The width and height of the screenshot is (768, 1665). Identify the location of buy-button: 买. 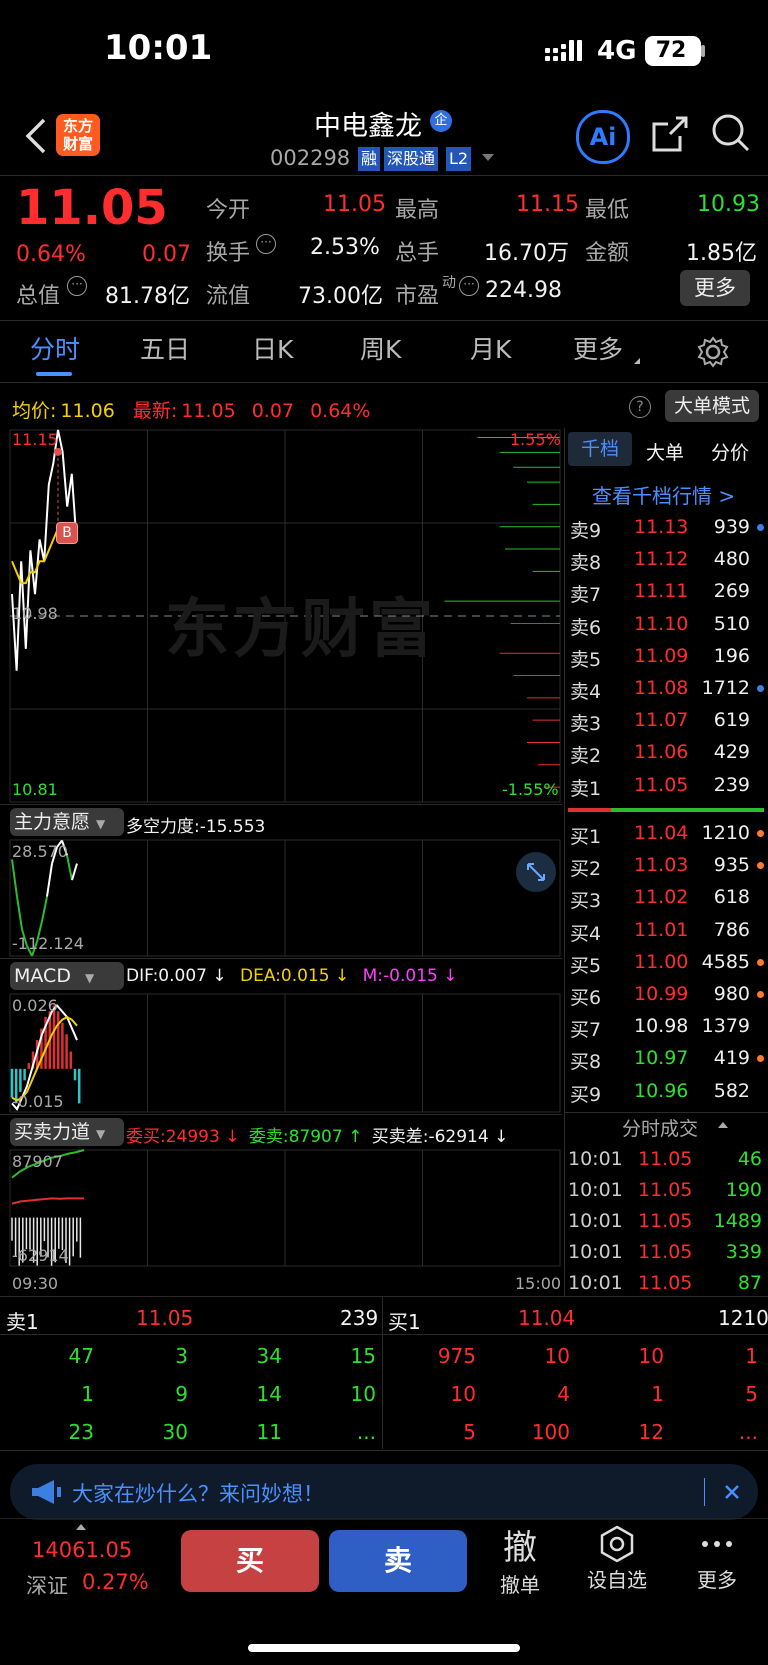
(250, 1561).